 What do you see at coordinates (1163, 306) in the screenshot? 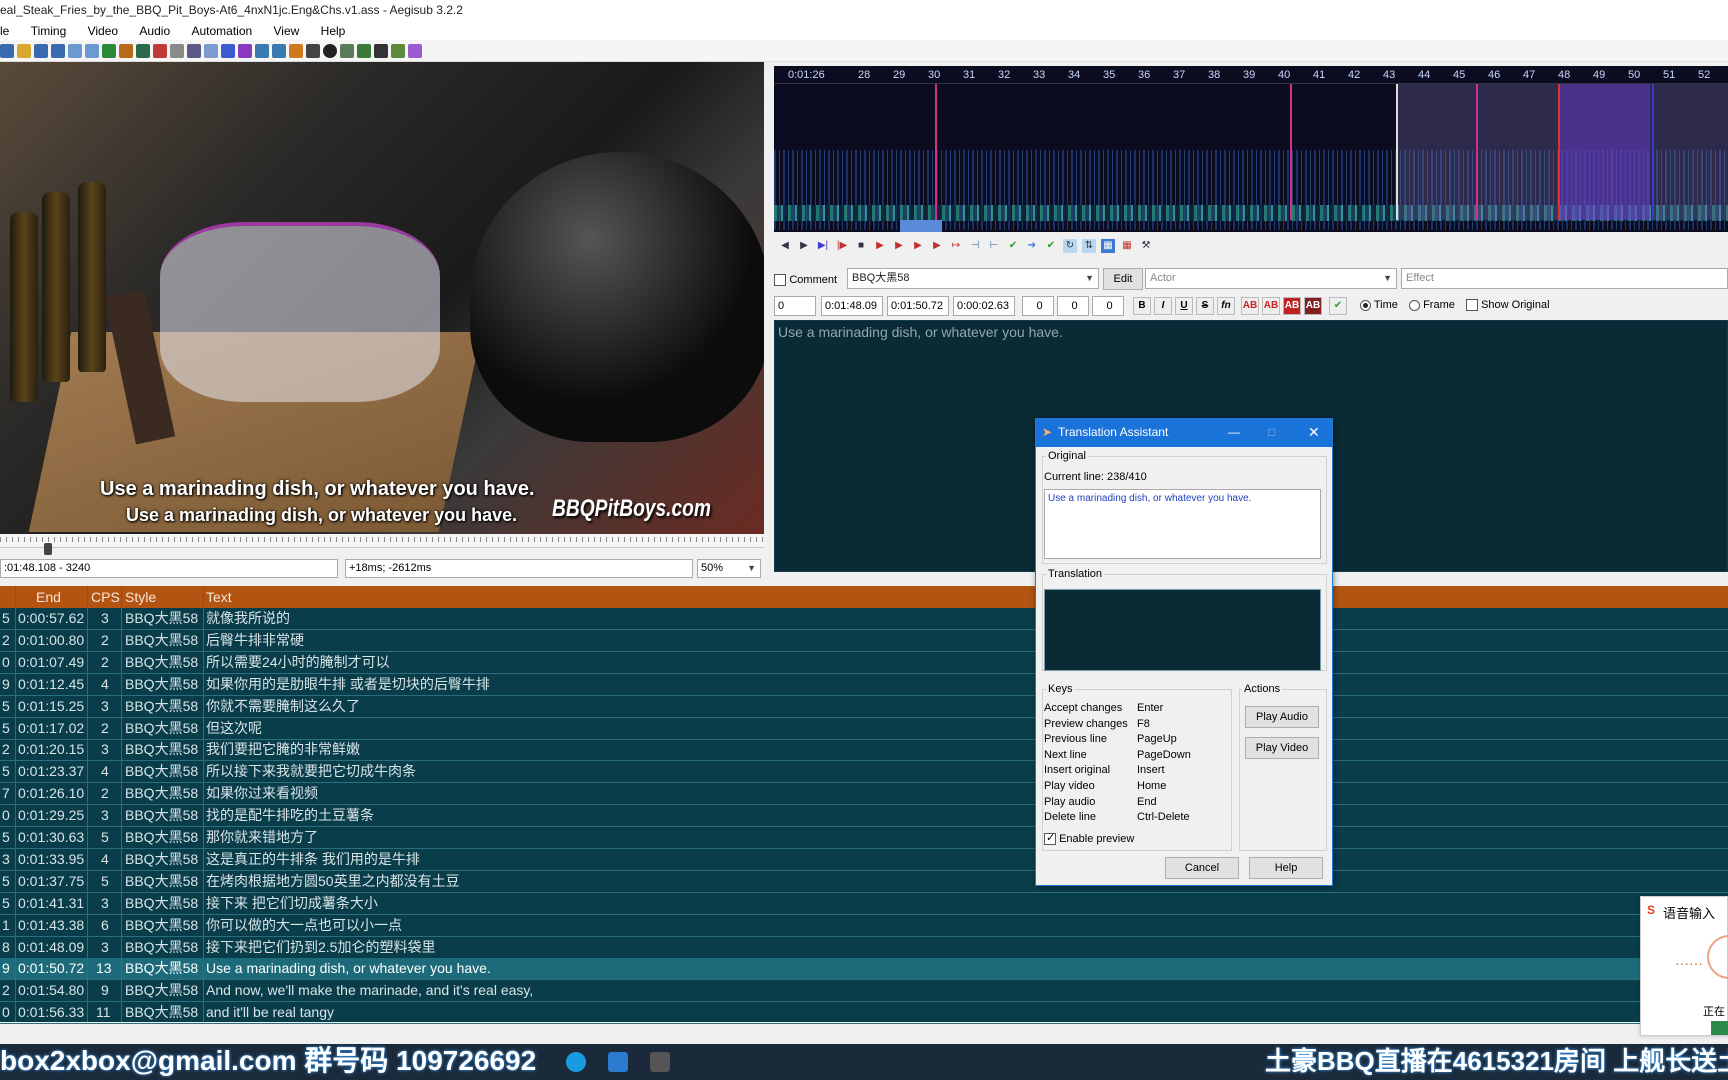
I see `italic-button: I` at bounding box center [1163, 306].